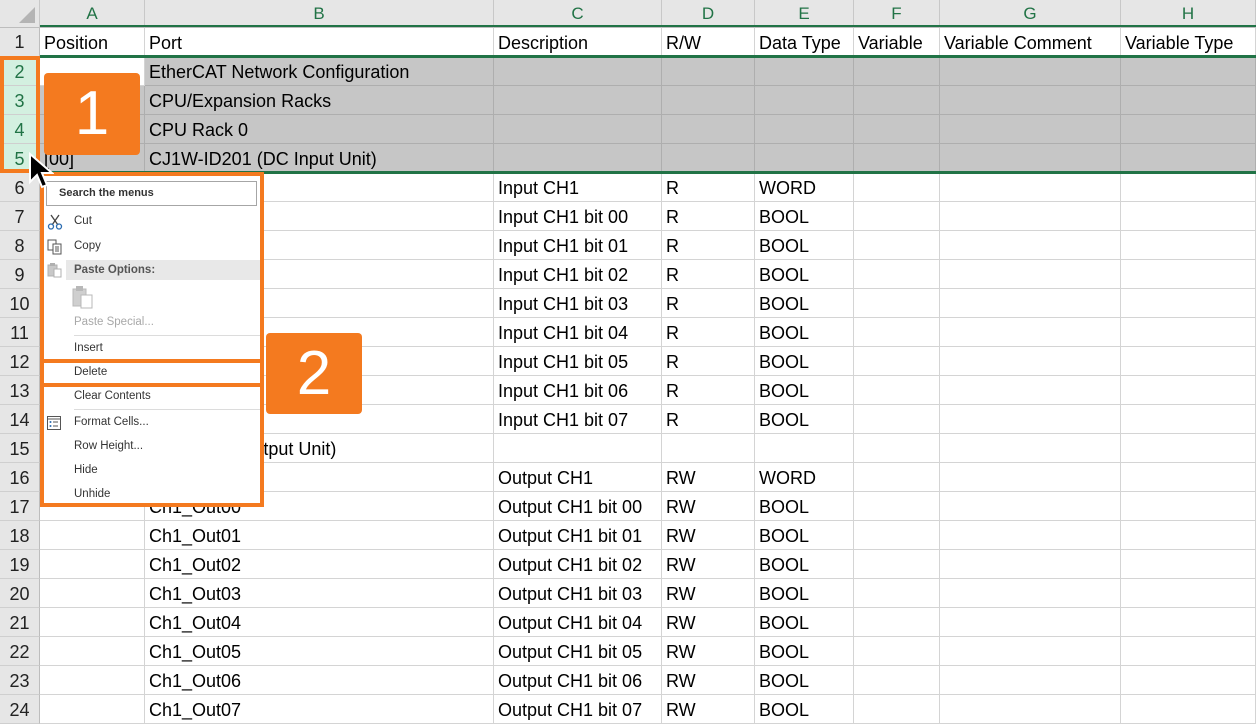 The height and width of the screenshot is (726, 1256). I want to click on menu-item-delete: Delete, so click(90, 372).